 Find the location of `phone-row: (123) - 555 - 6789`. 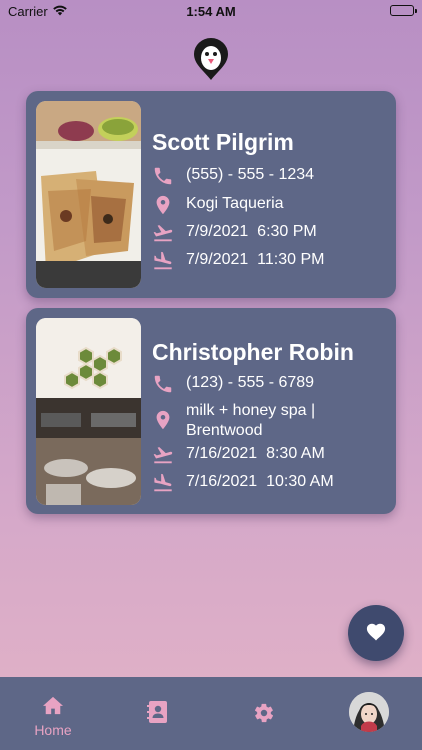

phone-row: (123) - 555 - 6789 is located at coordinates (233, 384).